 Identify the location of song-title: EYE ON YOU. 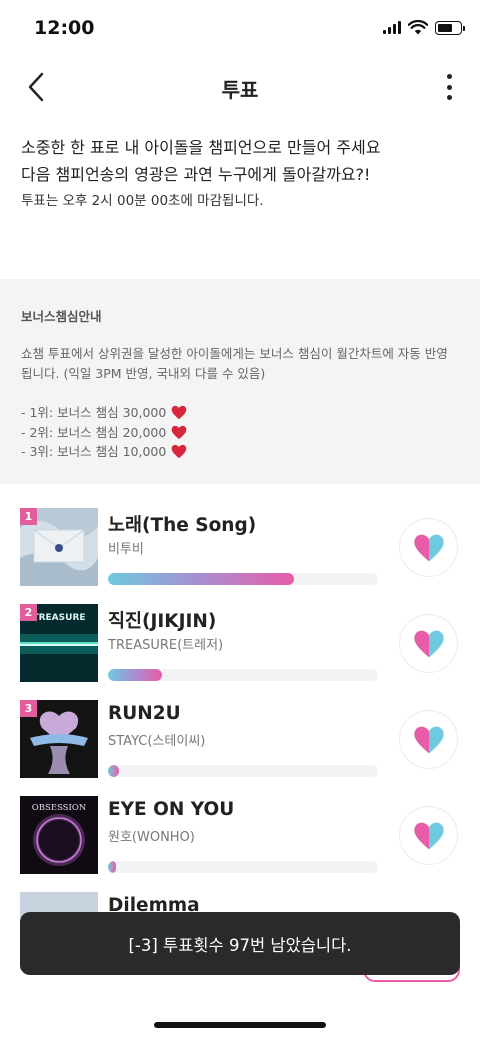
(171, 809).